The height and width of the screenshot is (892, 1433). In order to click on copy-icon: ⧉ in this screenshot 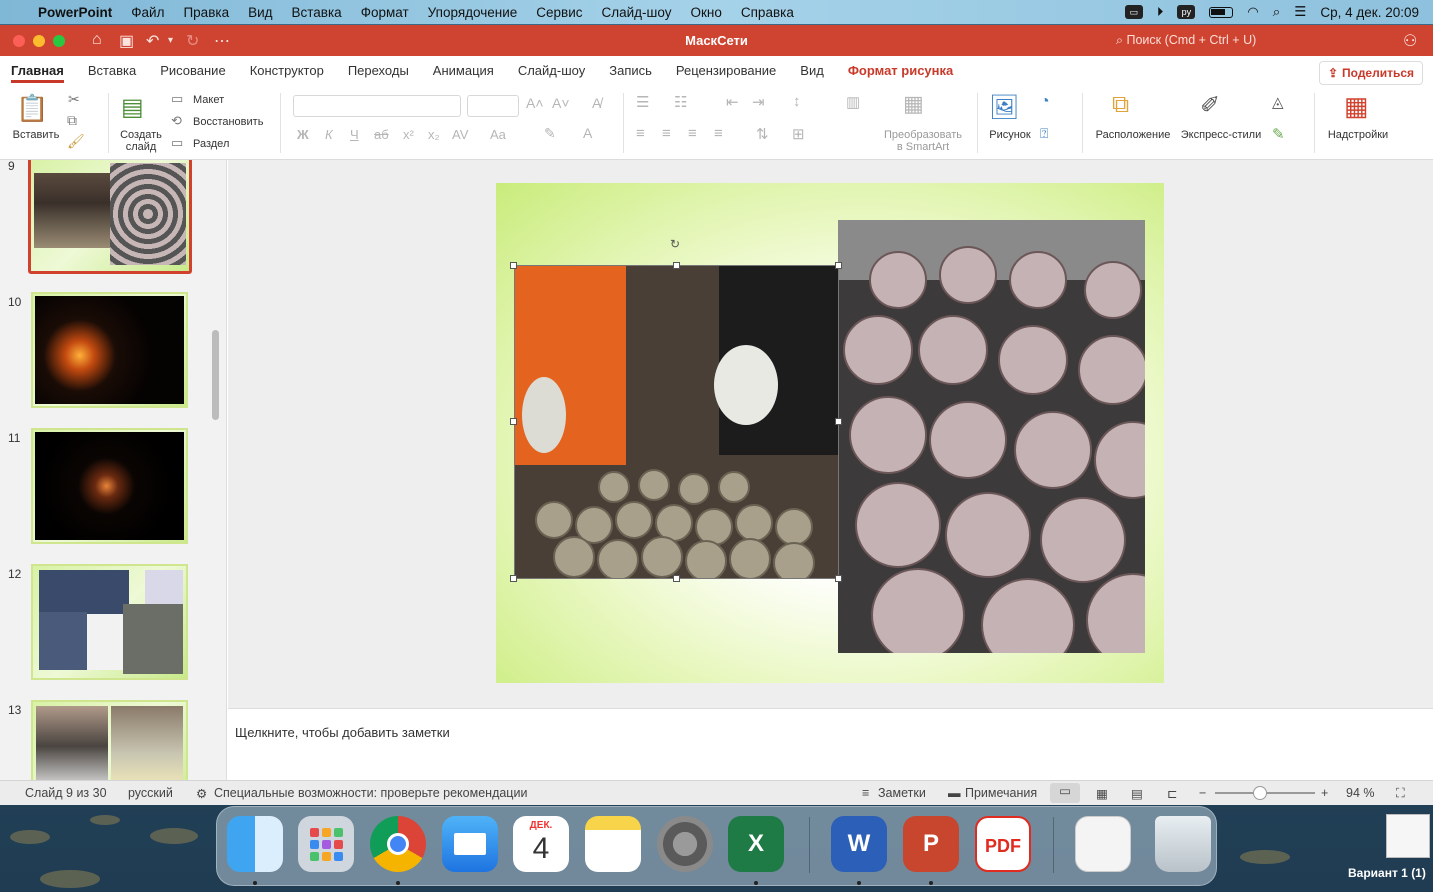, I will do `click(72, 120)`.